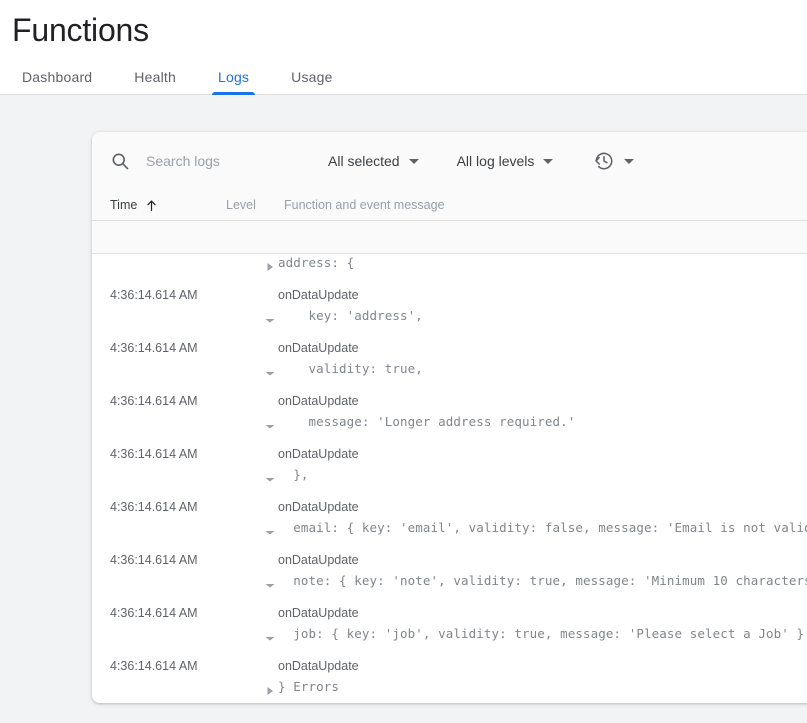 This screenshot has height=723, width=807. I want to click on tab-bar: Dashboard Health Logs Usage, so click(403, 76).